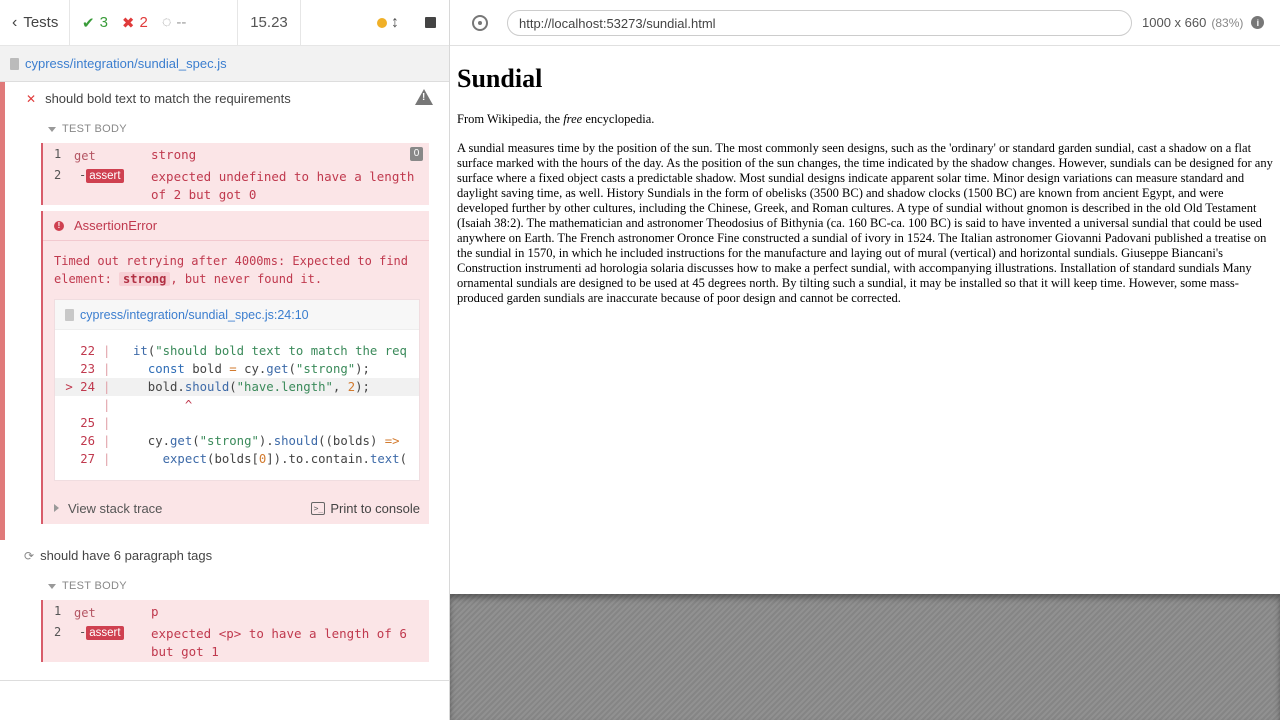  What do you see at coordinates (1258, 22) in the screenshot?
I see `info-icon: i` at bounding box center [1258, 22].